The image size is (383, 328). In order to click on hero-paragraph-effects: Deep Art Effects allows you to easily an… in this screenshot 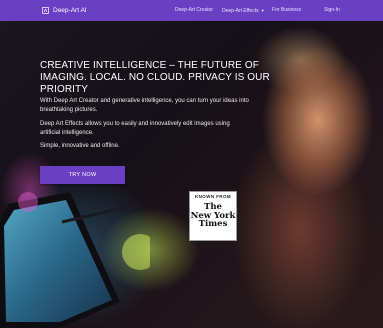, I will do `click(135, 128)`.